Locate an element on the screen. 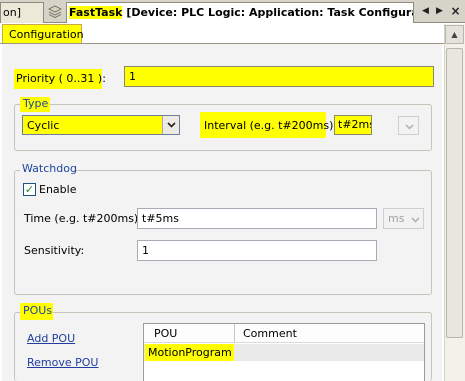 This screenshot has height=381, width=465. interval-label: Interval (e.g. t#200ms): is located at coordinates (268, 125).